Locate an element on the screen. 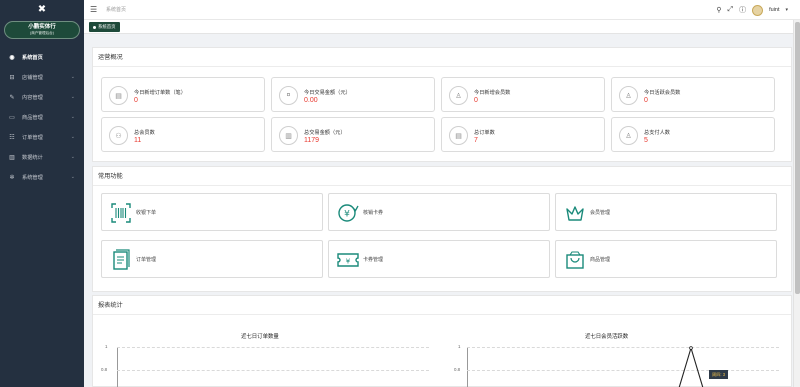 This screenshot has width=800, height=387. shortcut-label: 核销卡券 is located at coordinates (373, 213).